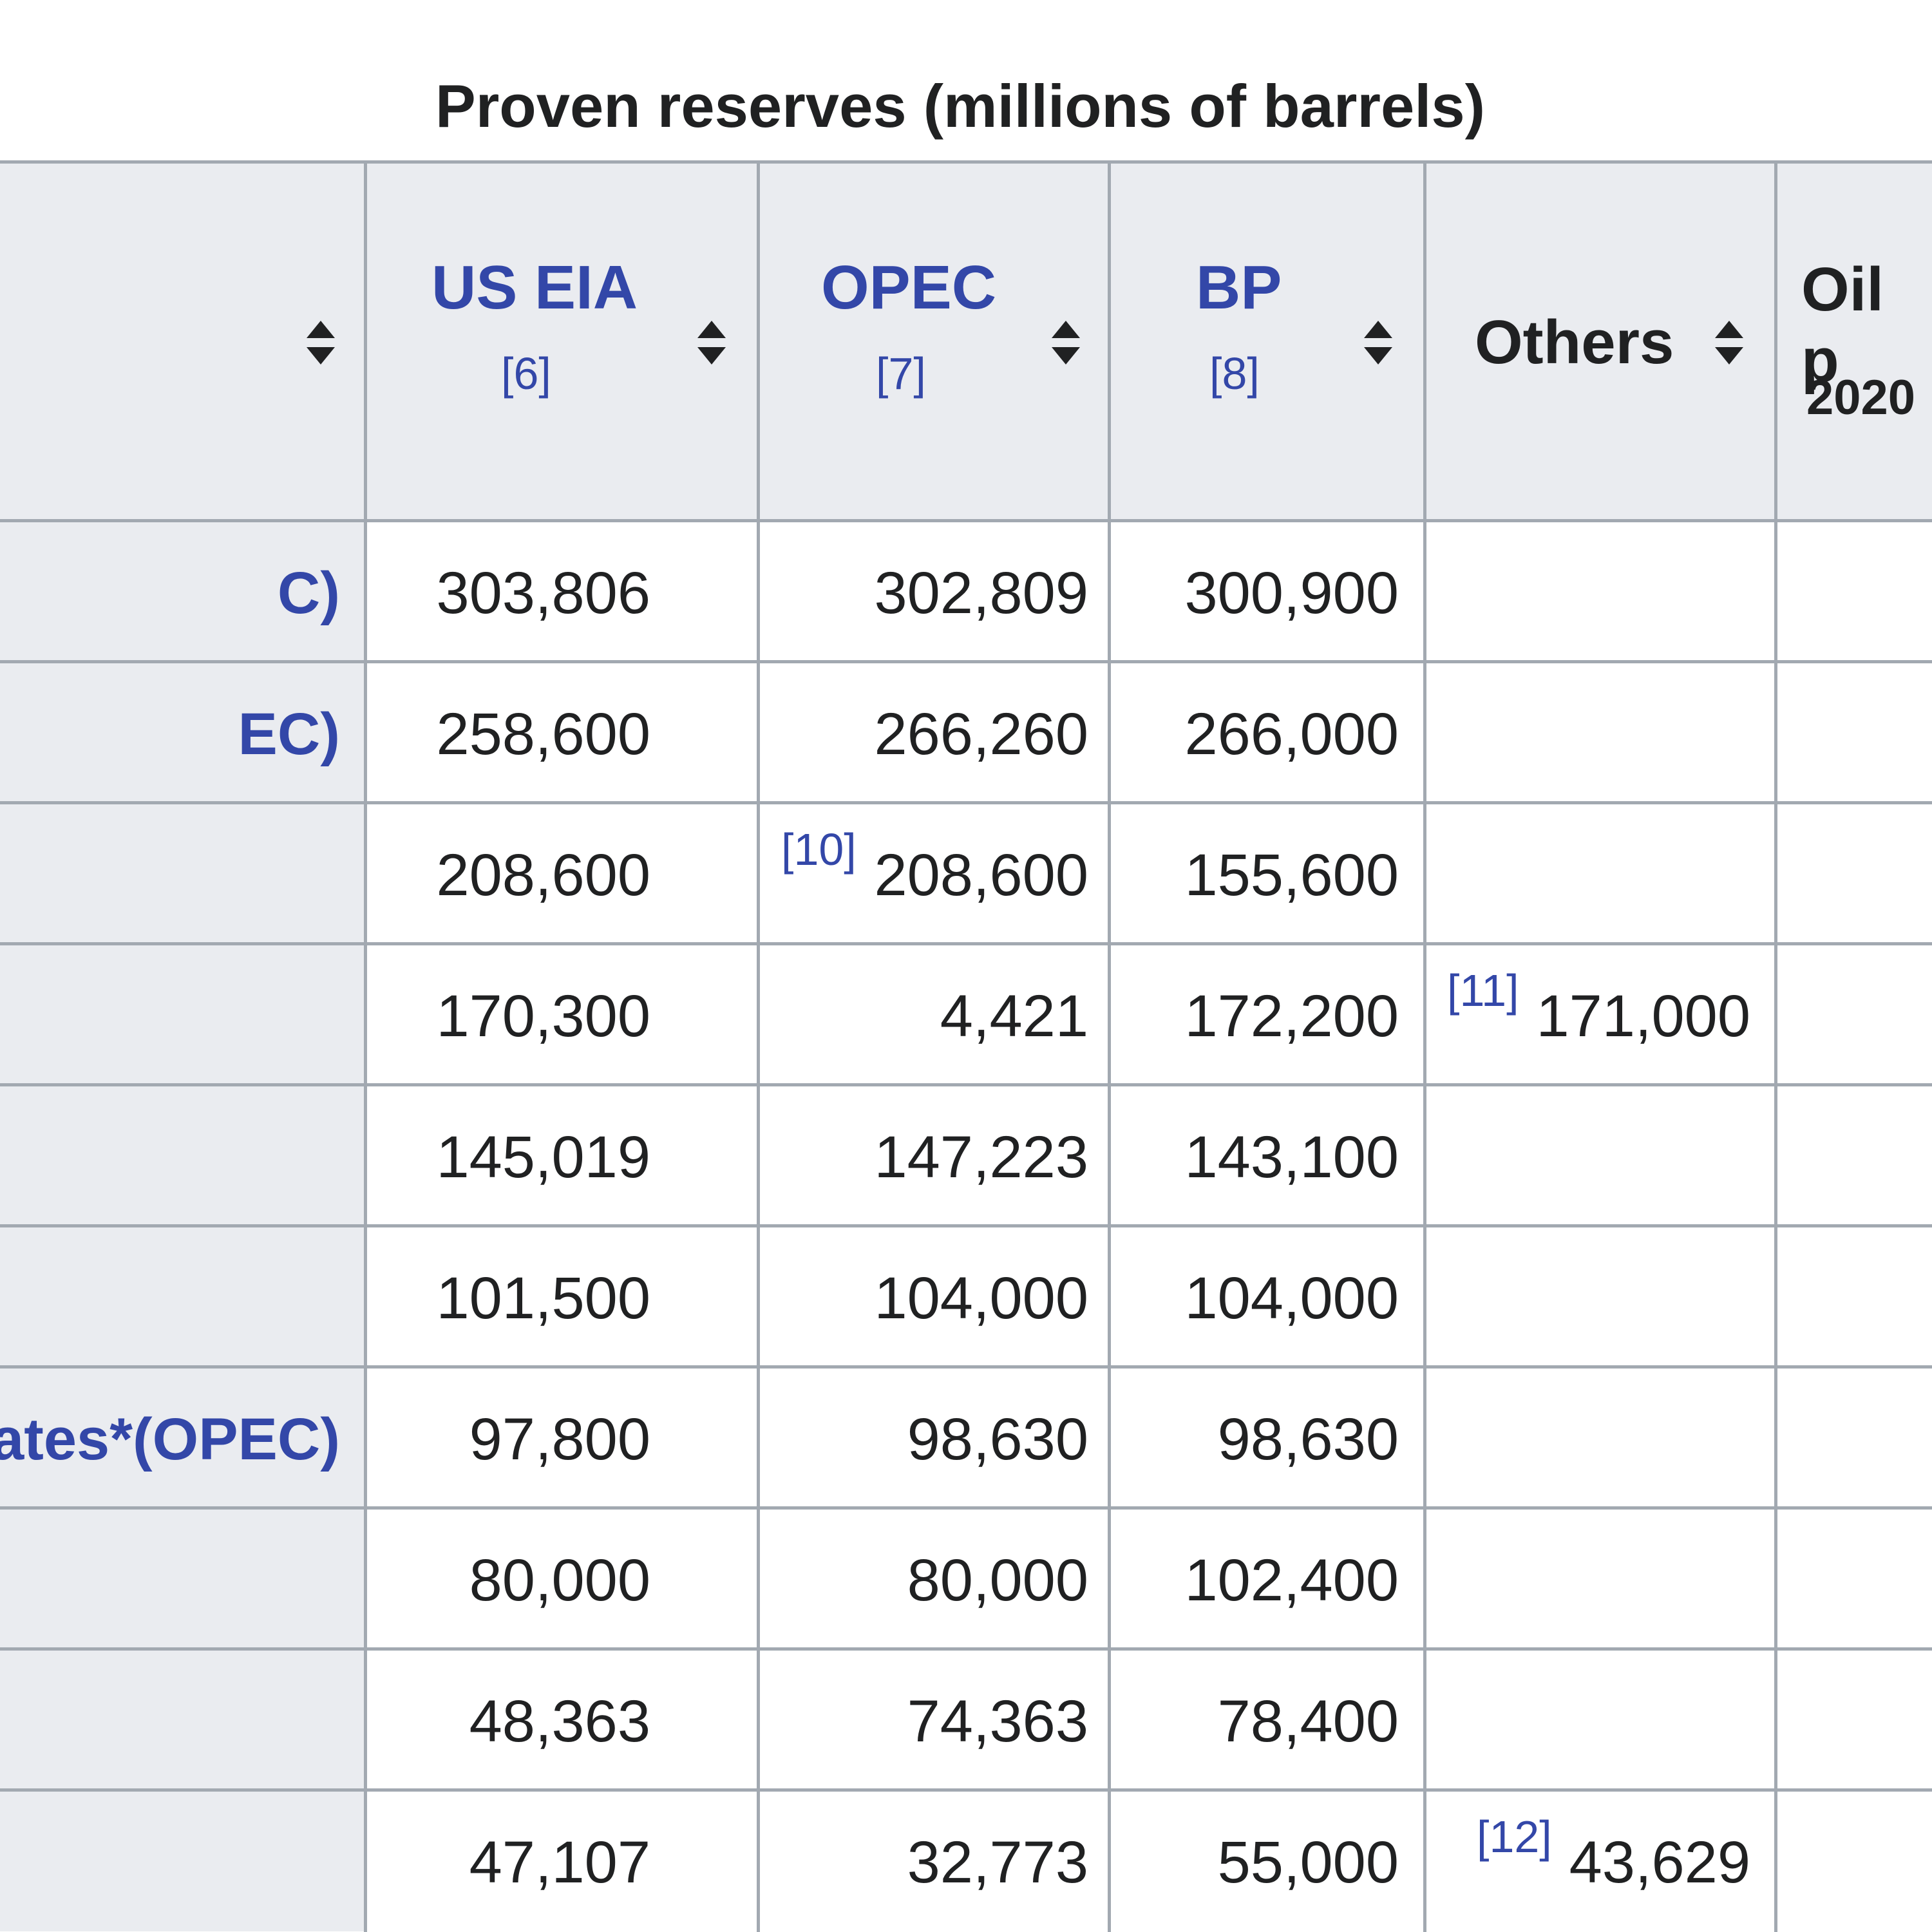  What do you see at coordinates (559, 1580) in the screenshot?
I see `us-eia-value: 80,000` at bounding box center [559, 1580].